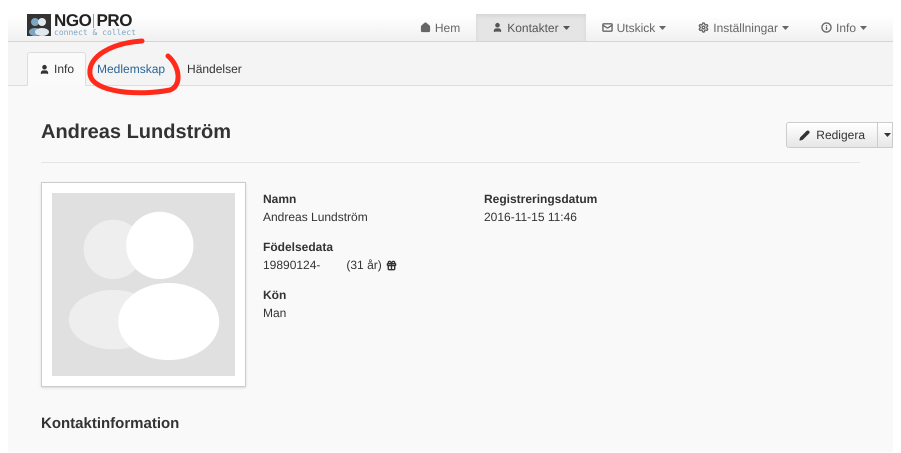 The height and width of the screenshot is (453, 901). I want to click on nav-item: Kontakter, so click(531, 27).